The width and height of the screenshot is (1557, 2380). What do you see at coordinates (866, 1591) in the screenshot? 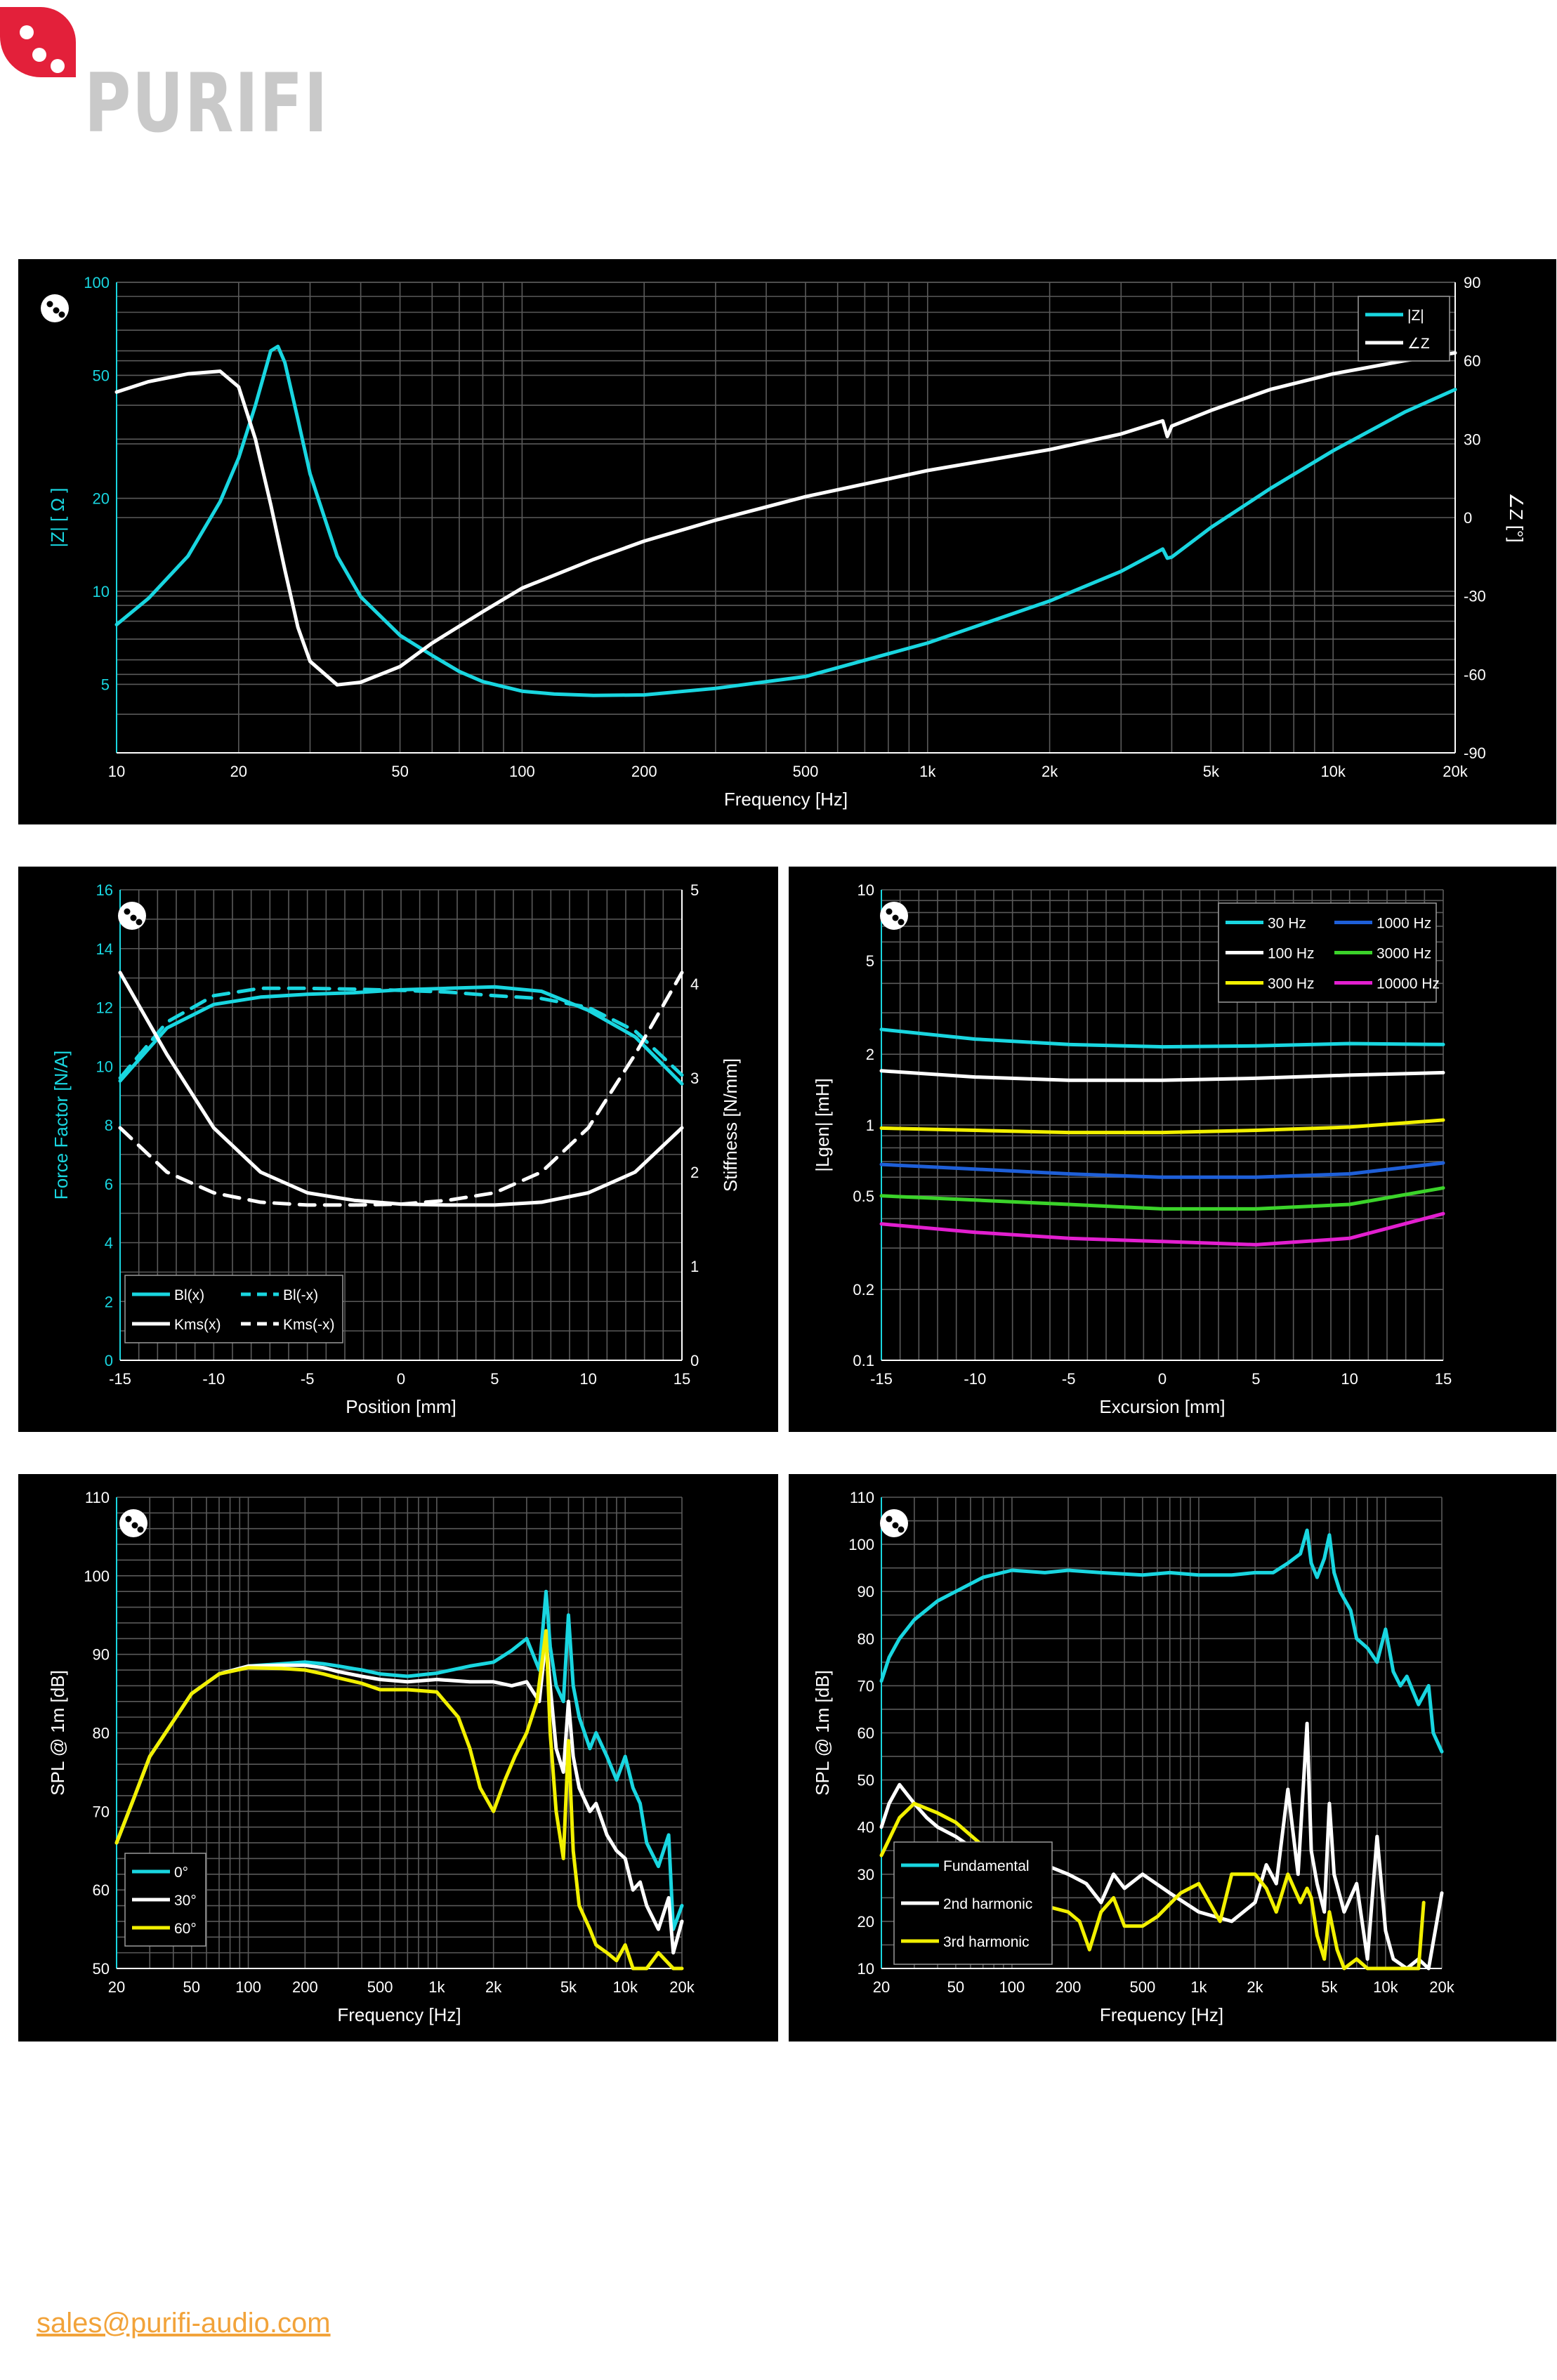
I see `y-tick-label: 90` at bounding box center [866, 1591].